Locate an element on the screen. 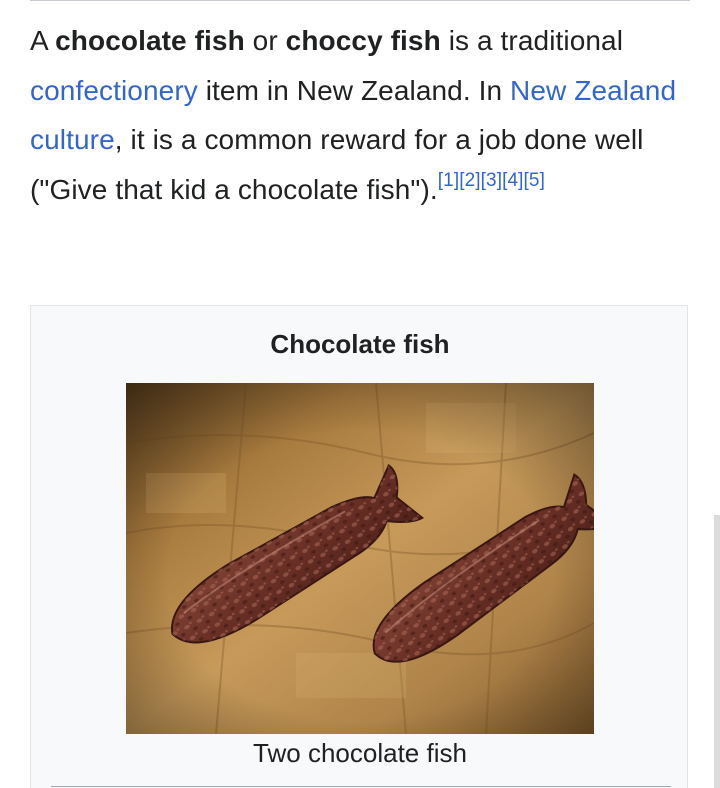  infobox-title: Chocolate fish is located at coordinates (360, 344).